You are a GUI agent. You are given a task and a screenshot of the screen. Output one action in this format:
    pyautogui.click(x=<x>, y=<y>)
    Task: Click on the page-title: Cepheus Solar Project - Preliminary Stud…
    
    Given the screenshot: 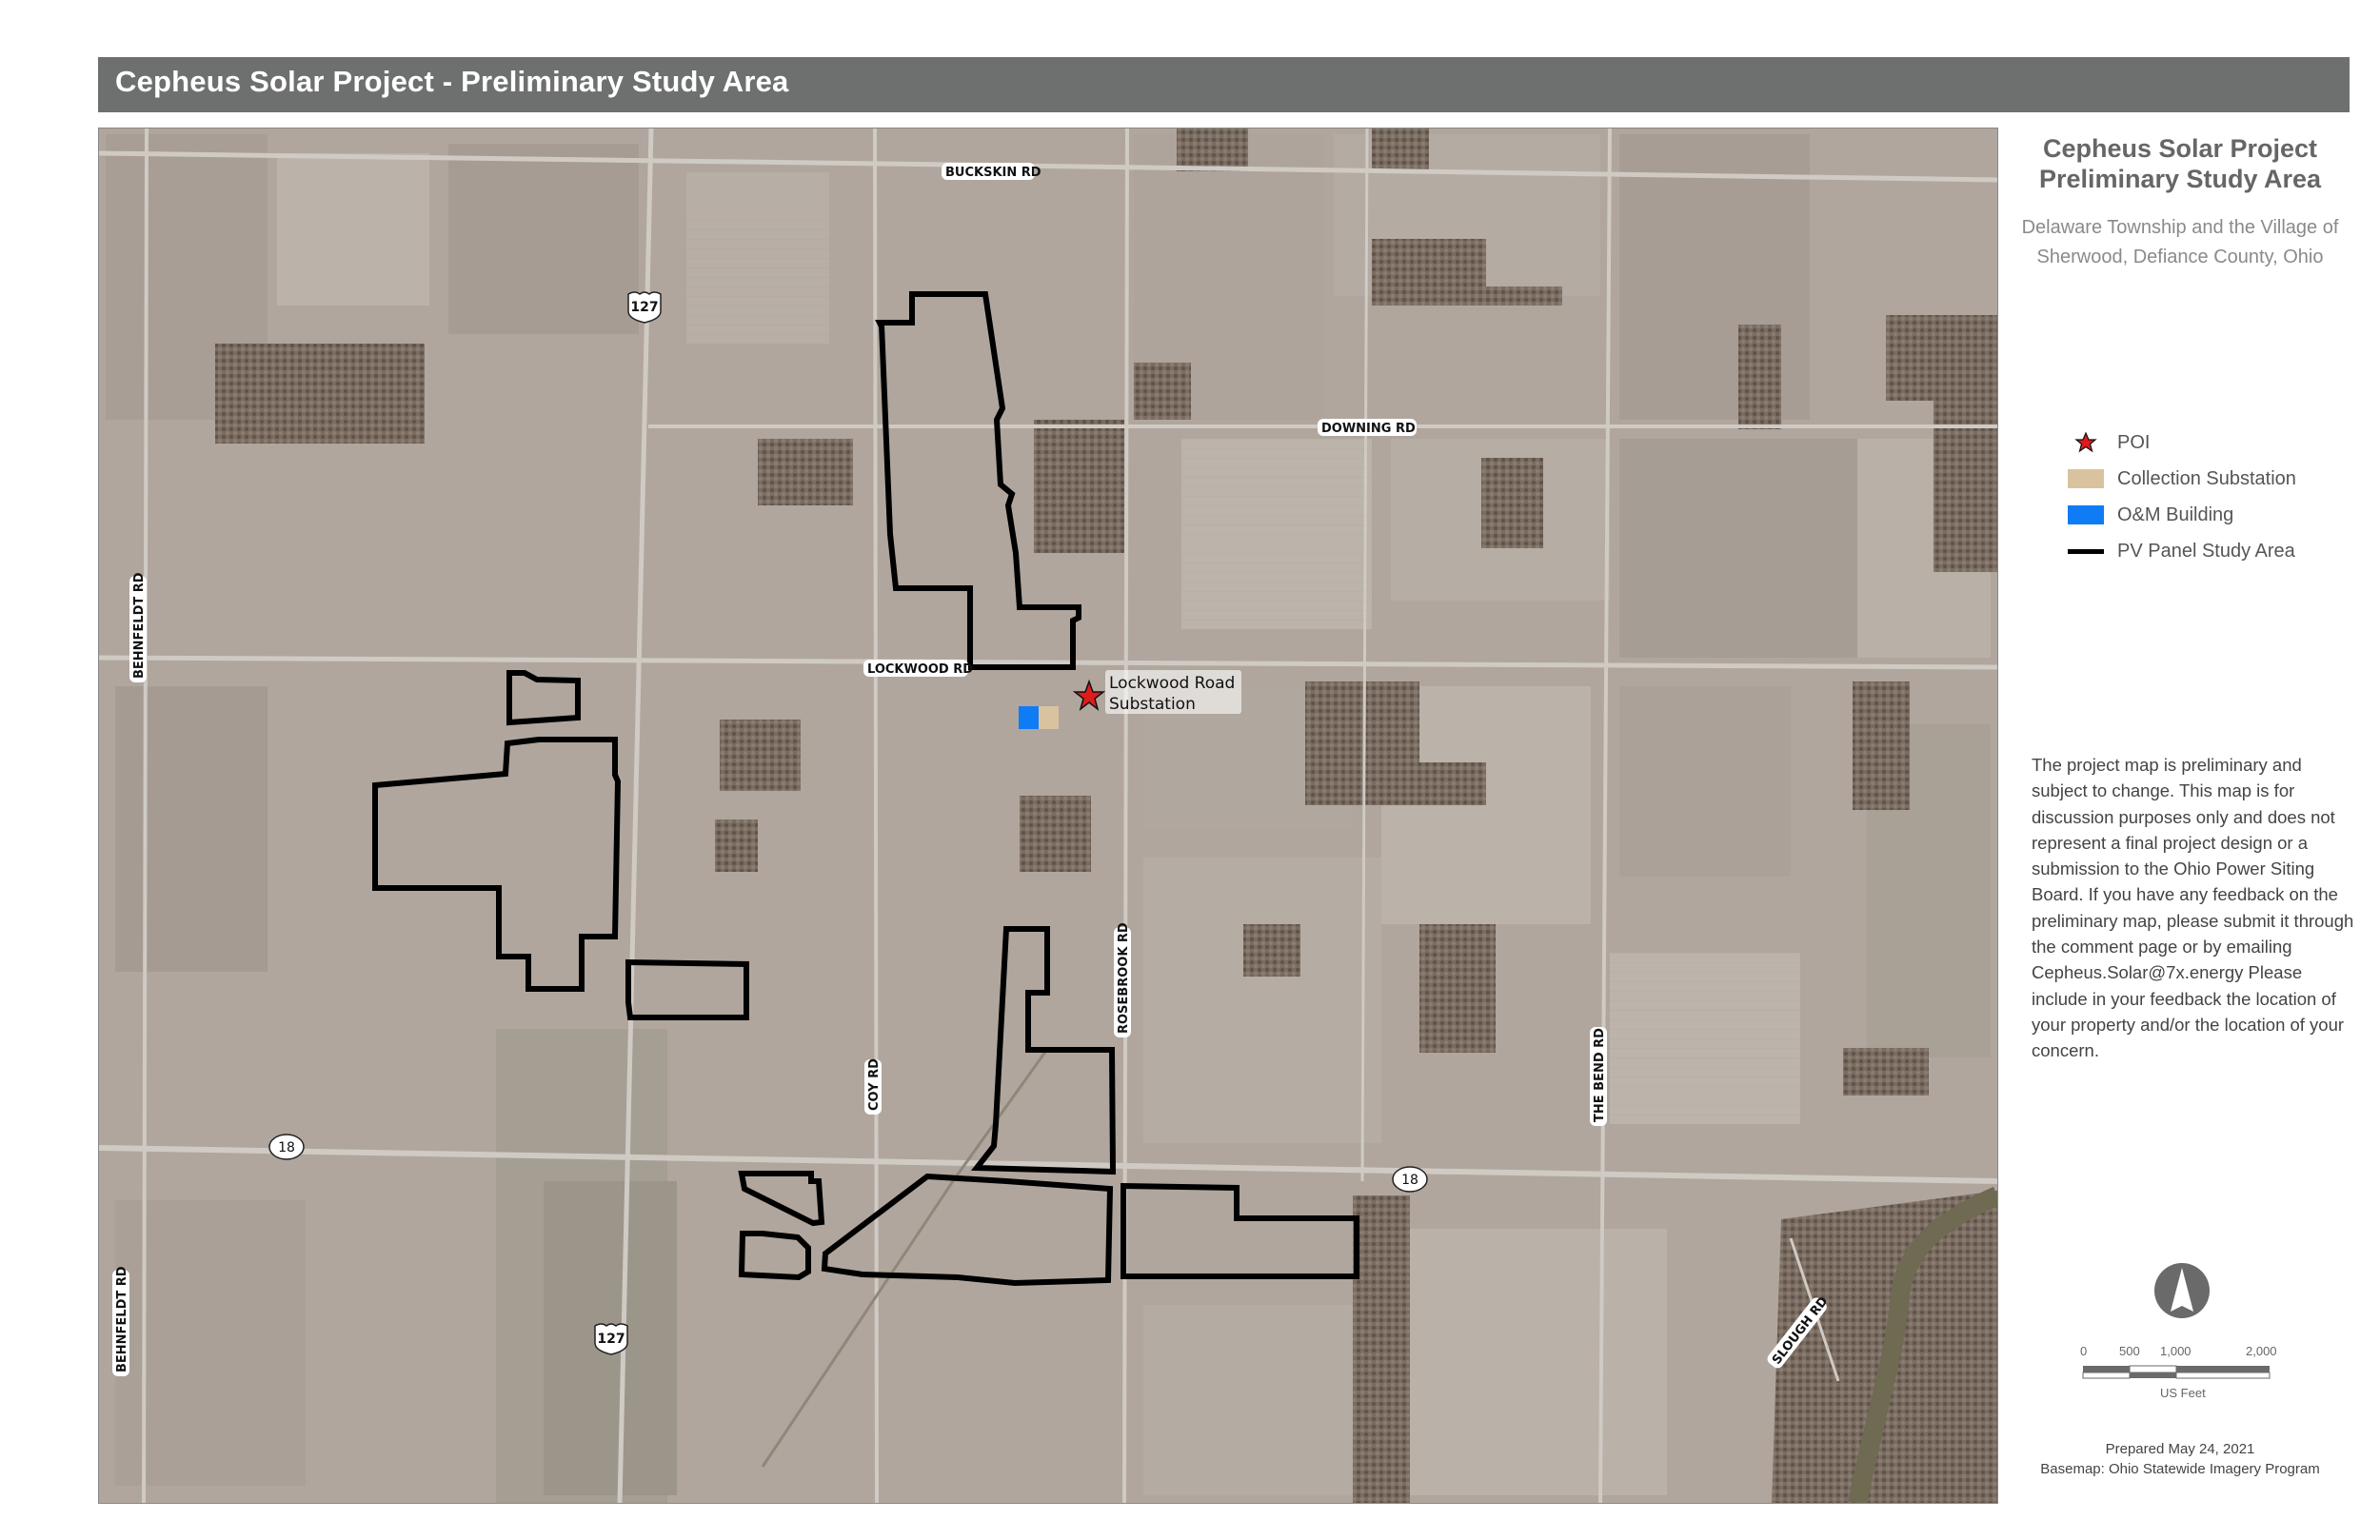 What is the action you would take?
    pyautogui.click(x=452, y=81)
    